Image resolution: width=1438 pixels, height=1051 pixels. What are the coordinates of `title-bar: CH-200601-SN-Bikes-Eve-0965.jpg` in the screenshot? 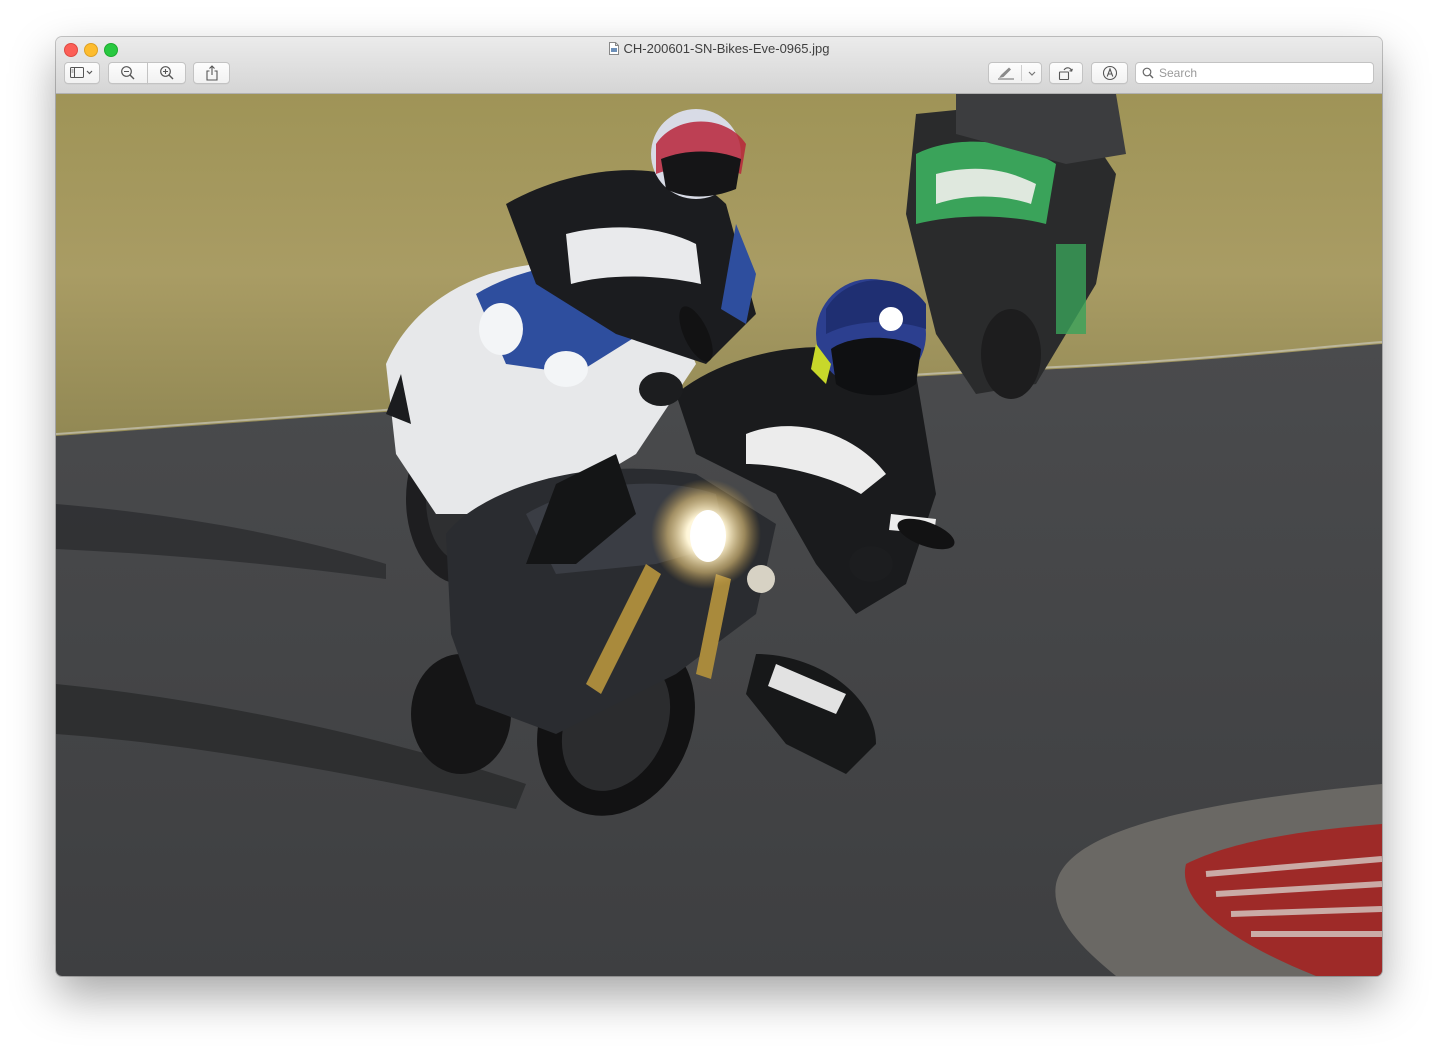 It's located at (719, 65).